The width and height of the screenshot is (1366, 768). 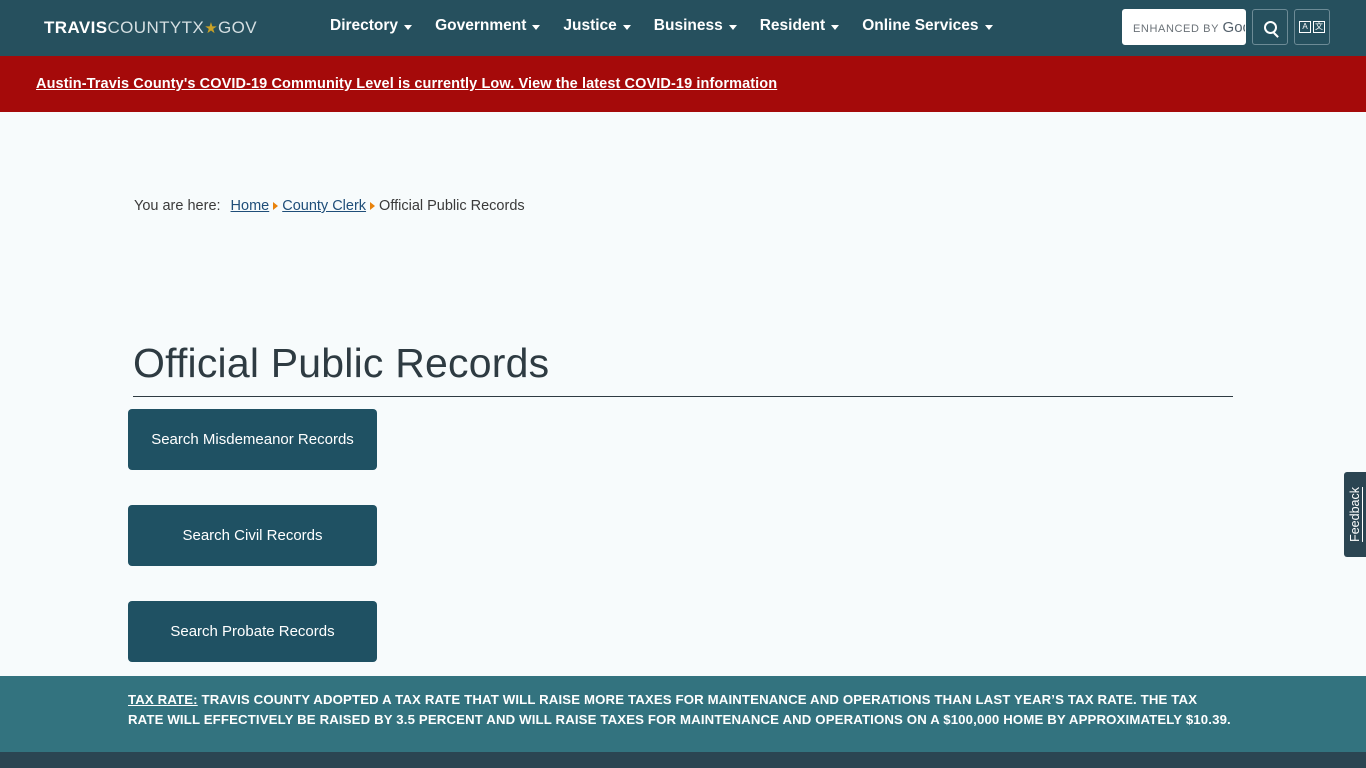 I want to click on translate-icon: A 文, so click(x=1312, y=27).